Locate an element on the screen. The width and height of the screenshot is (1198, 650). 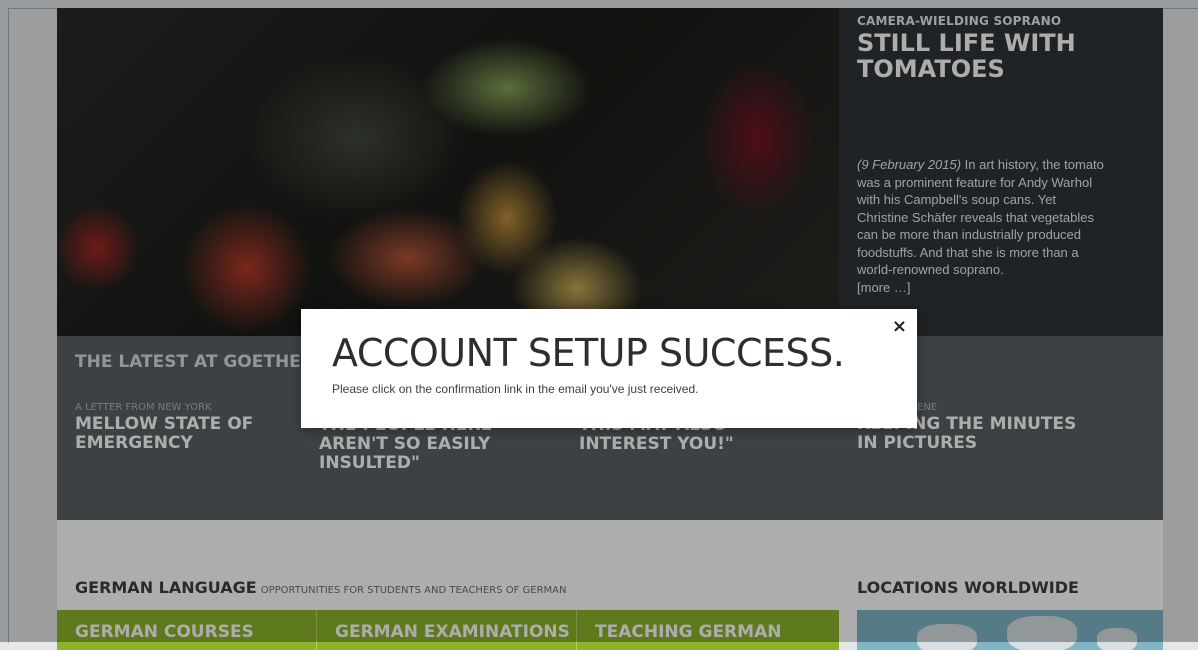
close-icon: × is located at coordinates (899, 327).